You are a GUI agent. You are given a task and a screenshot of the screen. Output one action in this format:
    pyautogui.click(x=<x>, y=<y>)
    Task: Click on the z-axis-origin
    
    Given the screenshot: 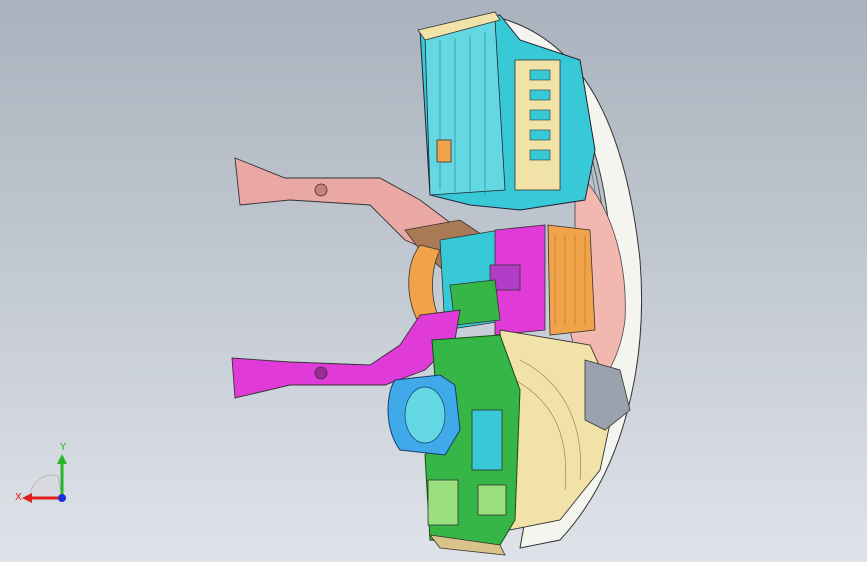 What is the action you would take?
    pyautogui.click(x=62, y=498)
    